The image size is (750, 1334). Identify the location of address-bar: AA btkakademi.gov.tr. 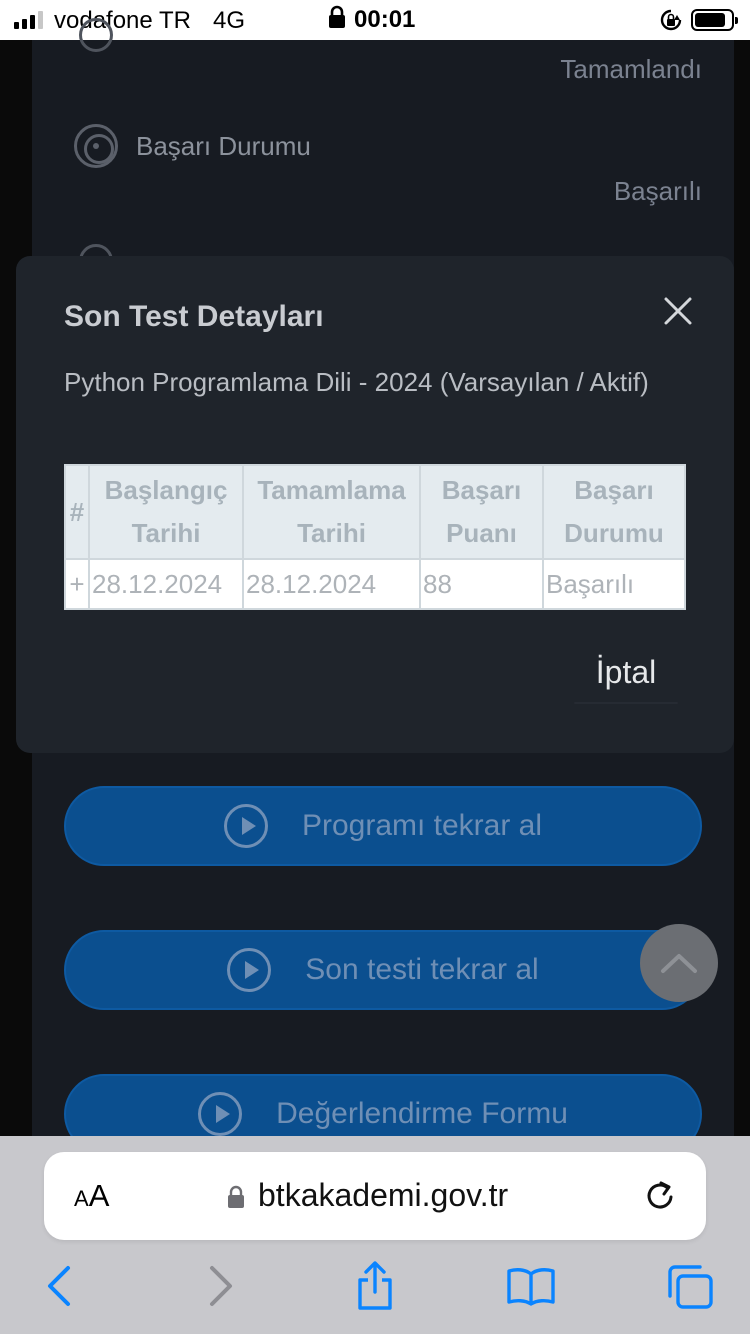
(375, 1196).